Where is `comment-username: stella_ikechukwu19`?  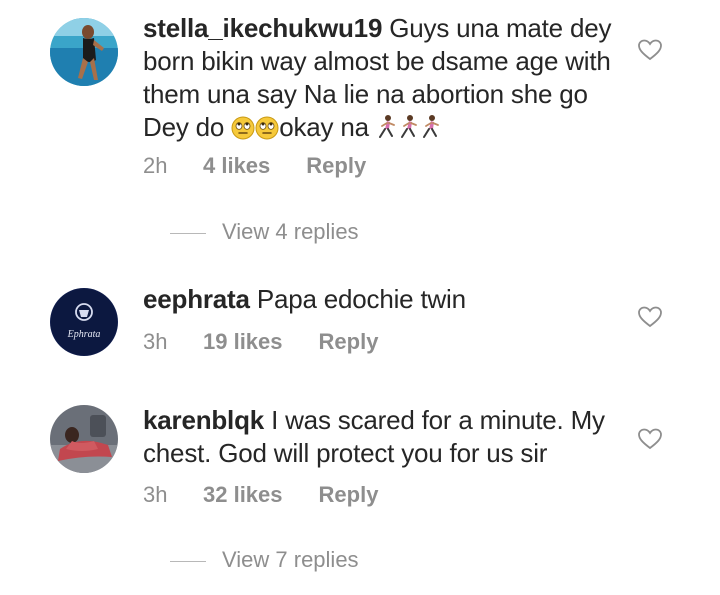
comment-username: stella_ikechukwu19 is located at coordinates (262, 28).